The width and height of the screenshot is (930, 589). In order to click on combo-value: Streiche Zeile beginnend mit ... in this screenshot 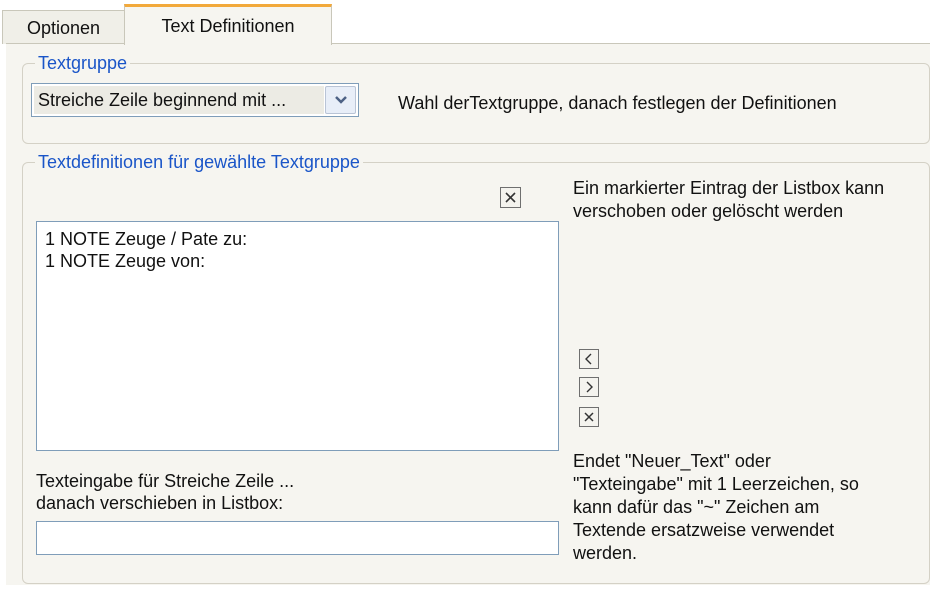, I will do `click(179, 100)`.